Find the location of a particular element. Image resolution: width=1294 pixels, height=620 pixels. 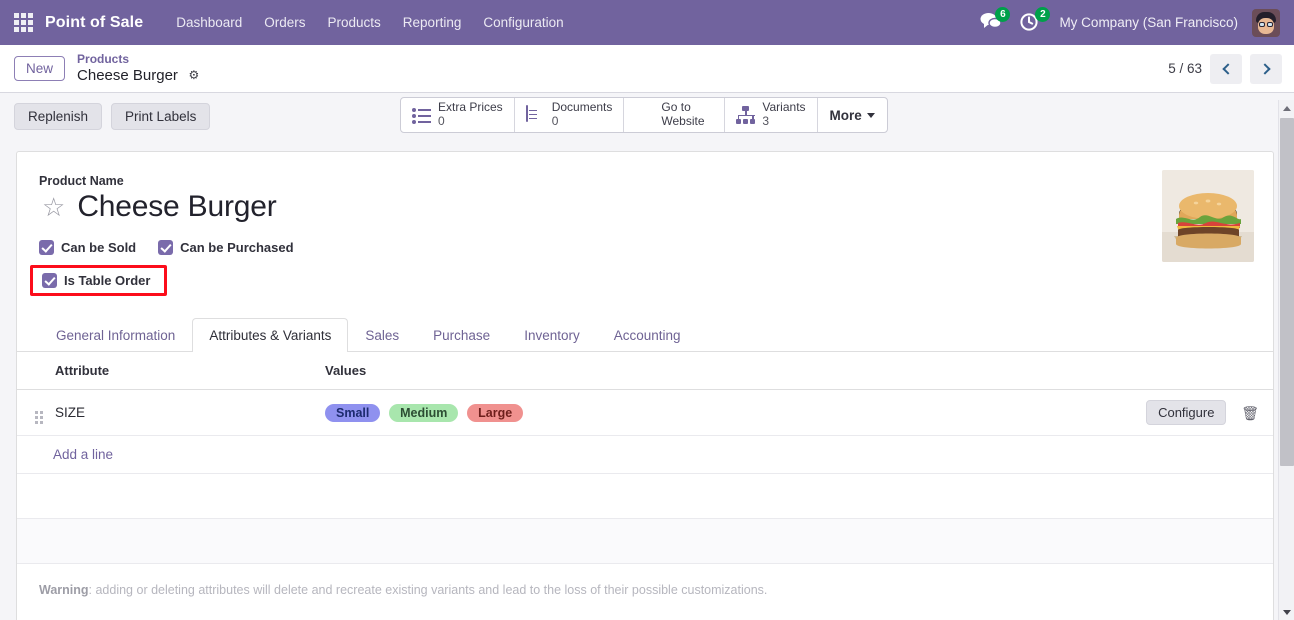

messages-icon: 6 is located at coordinates (995, 20).